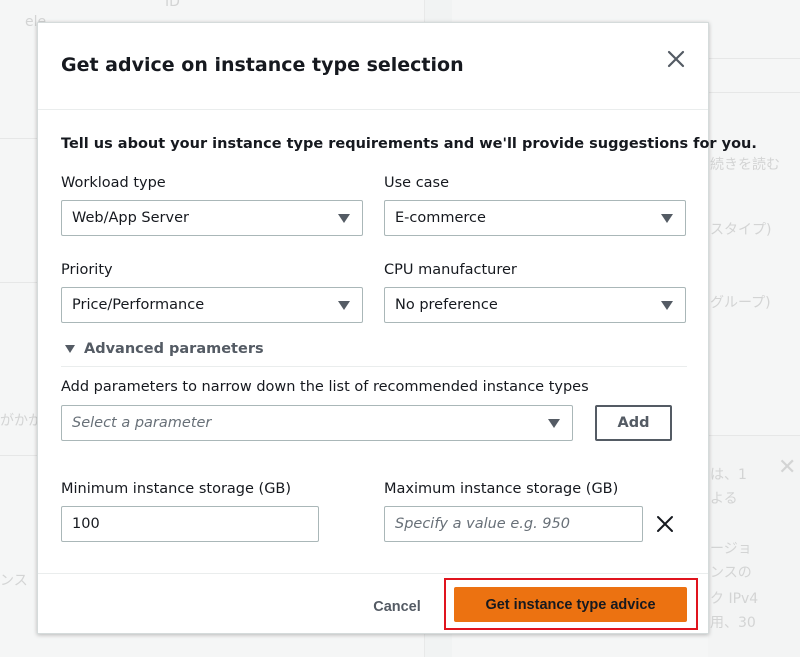 The height and width of the screenshot is (657, 800). I want to click on parameter-select: Select a parameter, so click(317, 423).